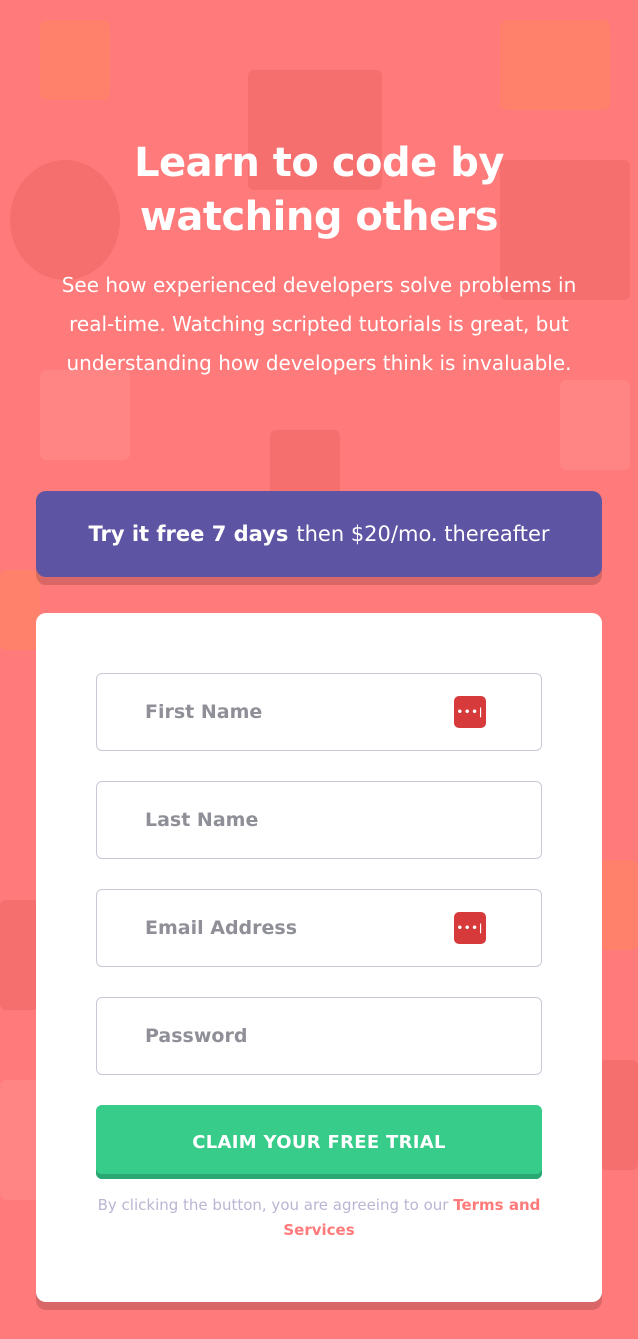 This screenshot has width=638, height=1339. Describe the element at coordinates (319, 712) in the screenshot. I see `first-name-field: First Name •••|` at that location.